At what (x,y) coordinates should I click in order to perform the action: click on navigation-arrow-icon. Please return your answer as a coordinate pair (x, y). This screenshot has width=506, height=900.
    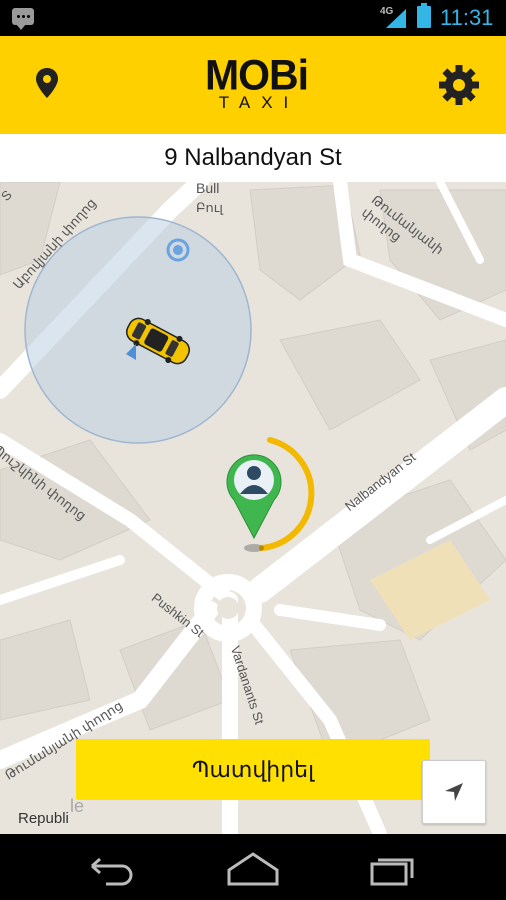
    Looking at the image, I should click on (454, 792).